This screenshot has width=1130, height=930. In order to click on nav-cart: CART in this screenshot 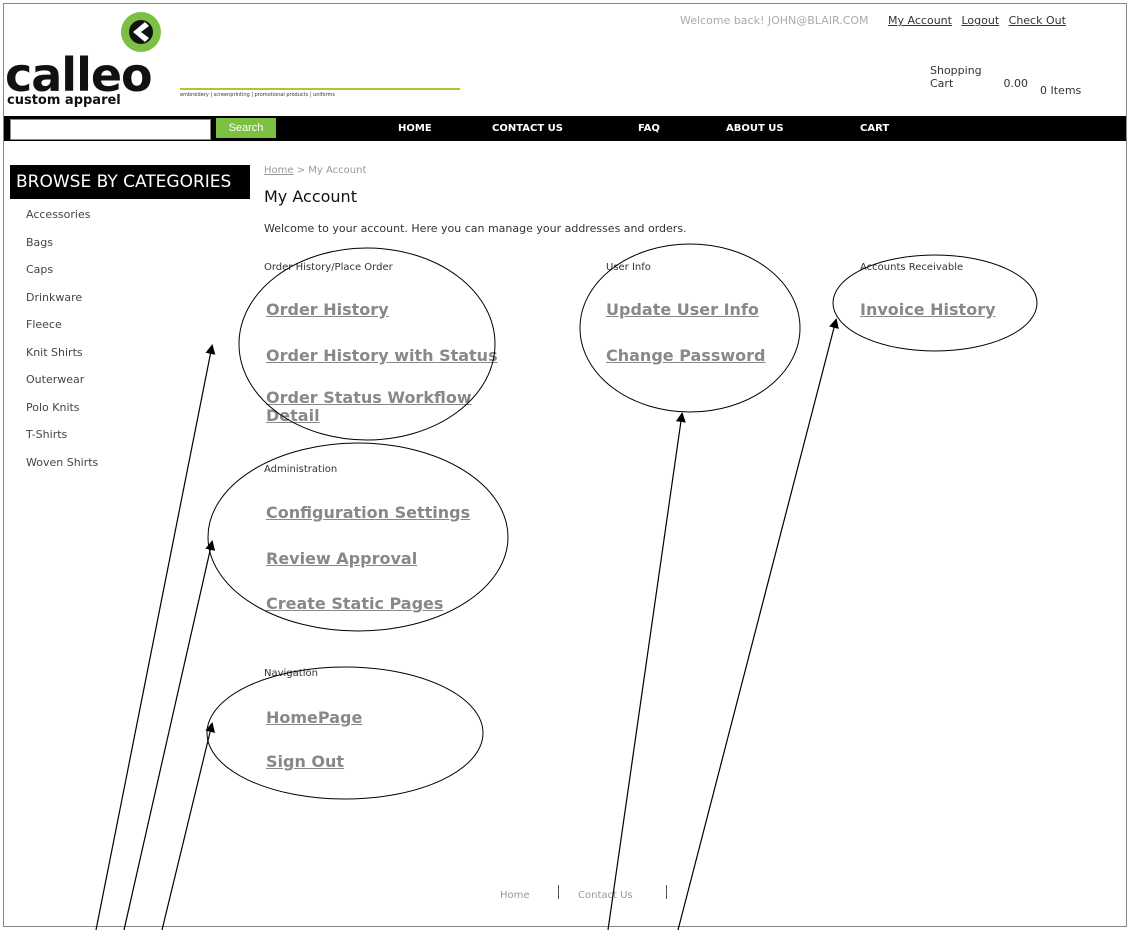, I will do `click(874, 128)`.